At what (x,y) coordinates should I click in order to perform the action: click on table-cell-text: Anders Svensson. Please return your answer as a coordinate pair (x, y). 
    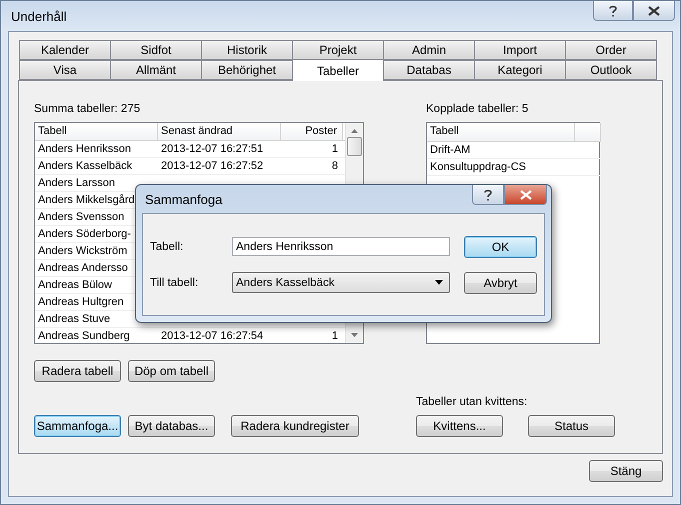
    Looking at the image, I should click on (81, 217).